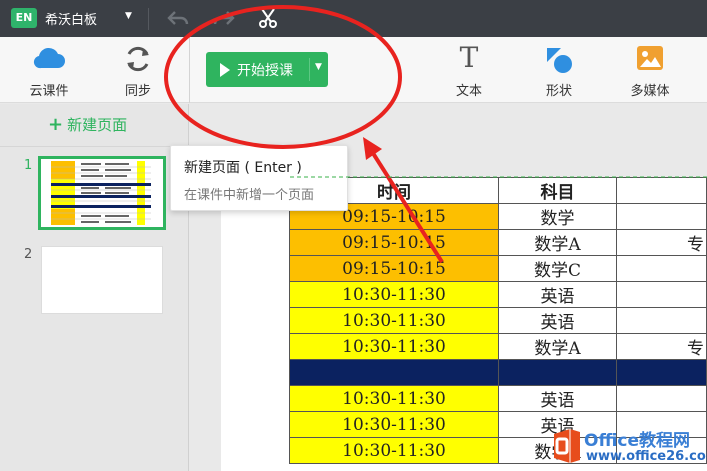 This screenshot has height=471, width=707. Describe the element at coordinates (49, 58) in the screenshot. I see `cloud-icon` at that location.